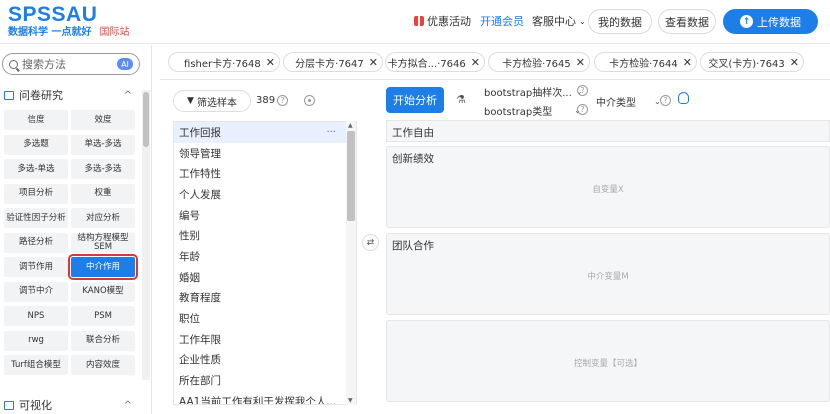 The image size is (830, 414). I want to click on chart-icon, so click(9, 405).